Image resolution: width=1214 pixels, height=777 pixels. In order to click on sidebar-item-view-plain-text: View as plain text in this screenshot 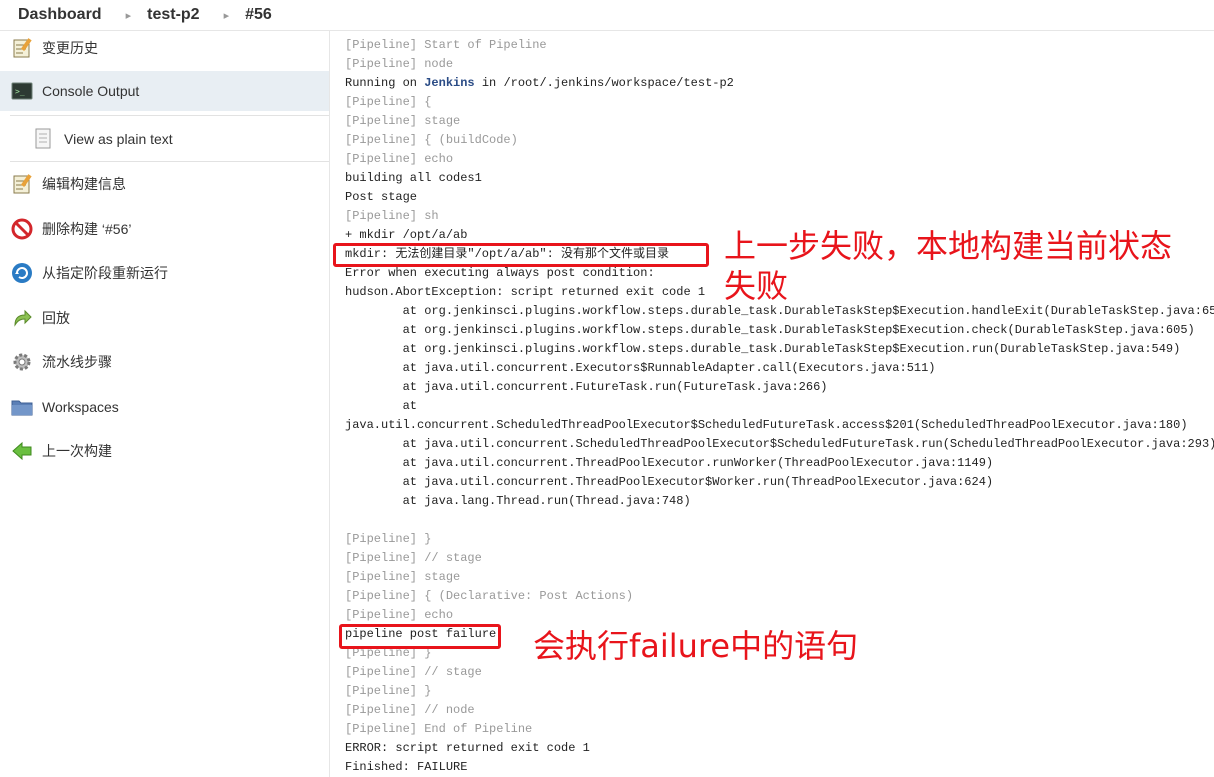, I will do `click(169, 138)`.